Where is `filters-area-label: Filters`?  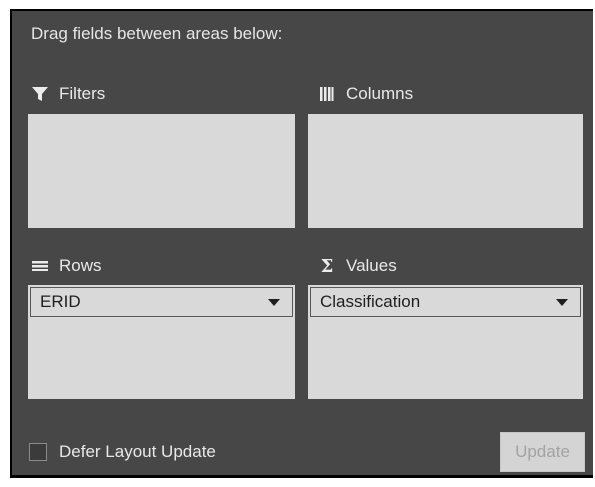 filters-area-label: Filters is located at coordinates (68, 94).